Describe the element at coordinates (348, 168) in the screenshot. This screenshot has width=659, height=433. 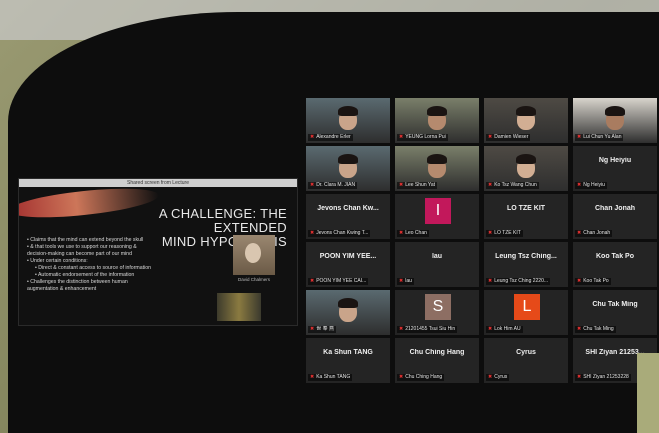
I see `participant-tile: ✖ Dr. Clara M. JIAN` at that location.